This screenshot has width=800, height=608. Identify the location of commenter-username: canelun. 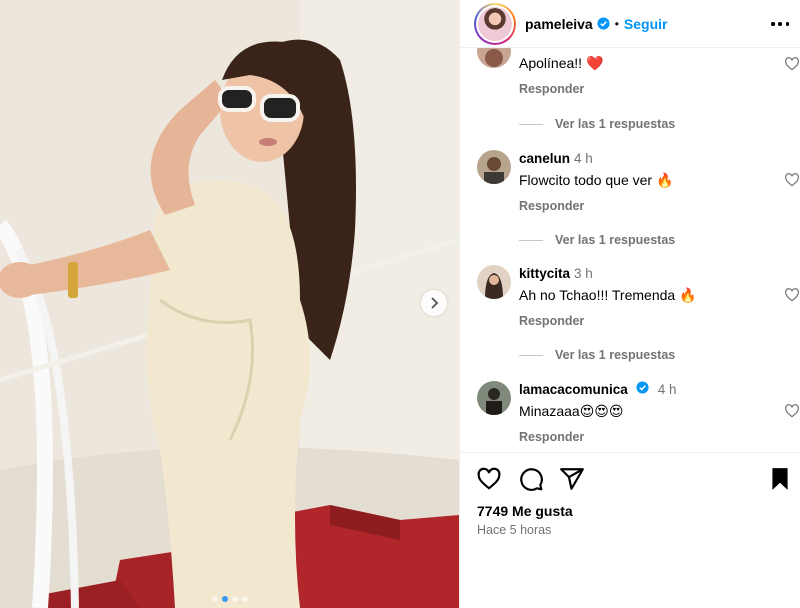
(544, 158).